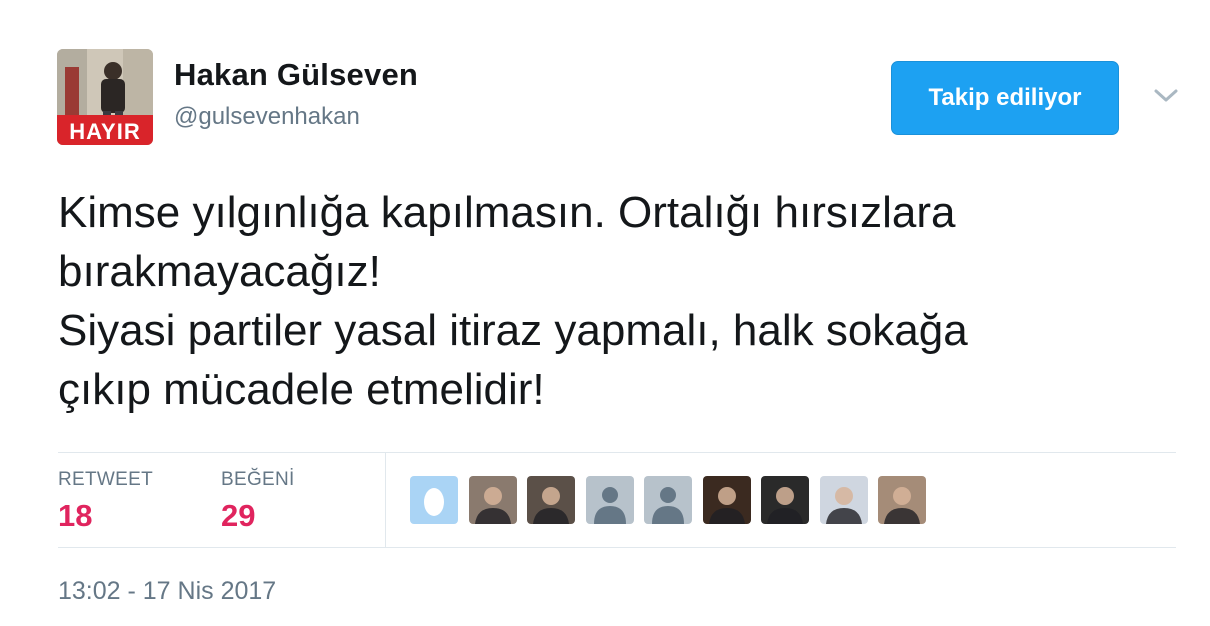  I want to click on retweet-label: RETWEET, so click(105, 480).